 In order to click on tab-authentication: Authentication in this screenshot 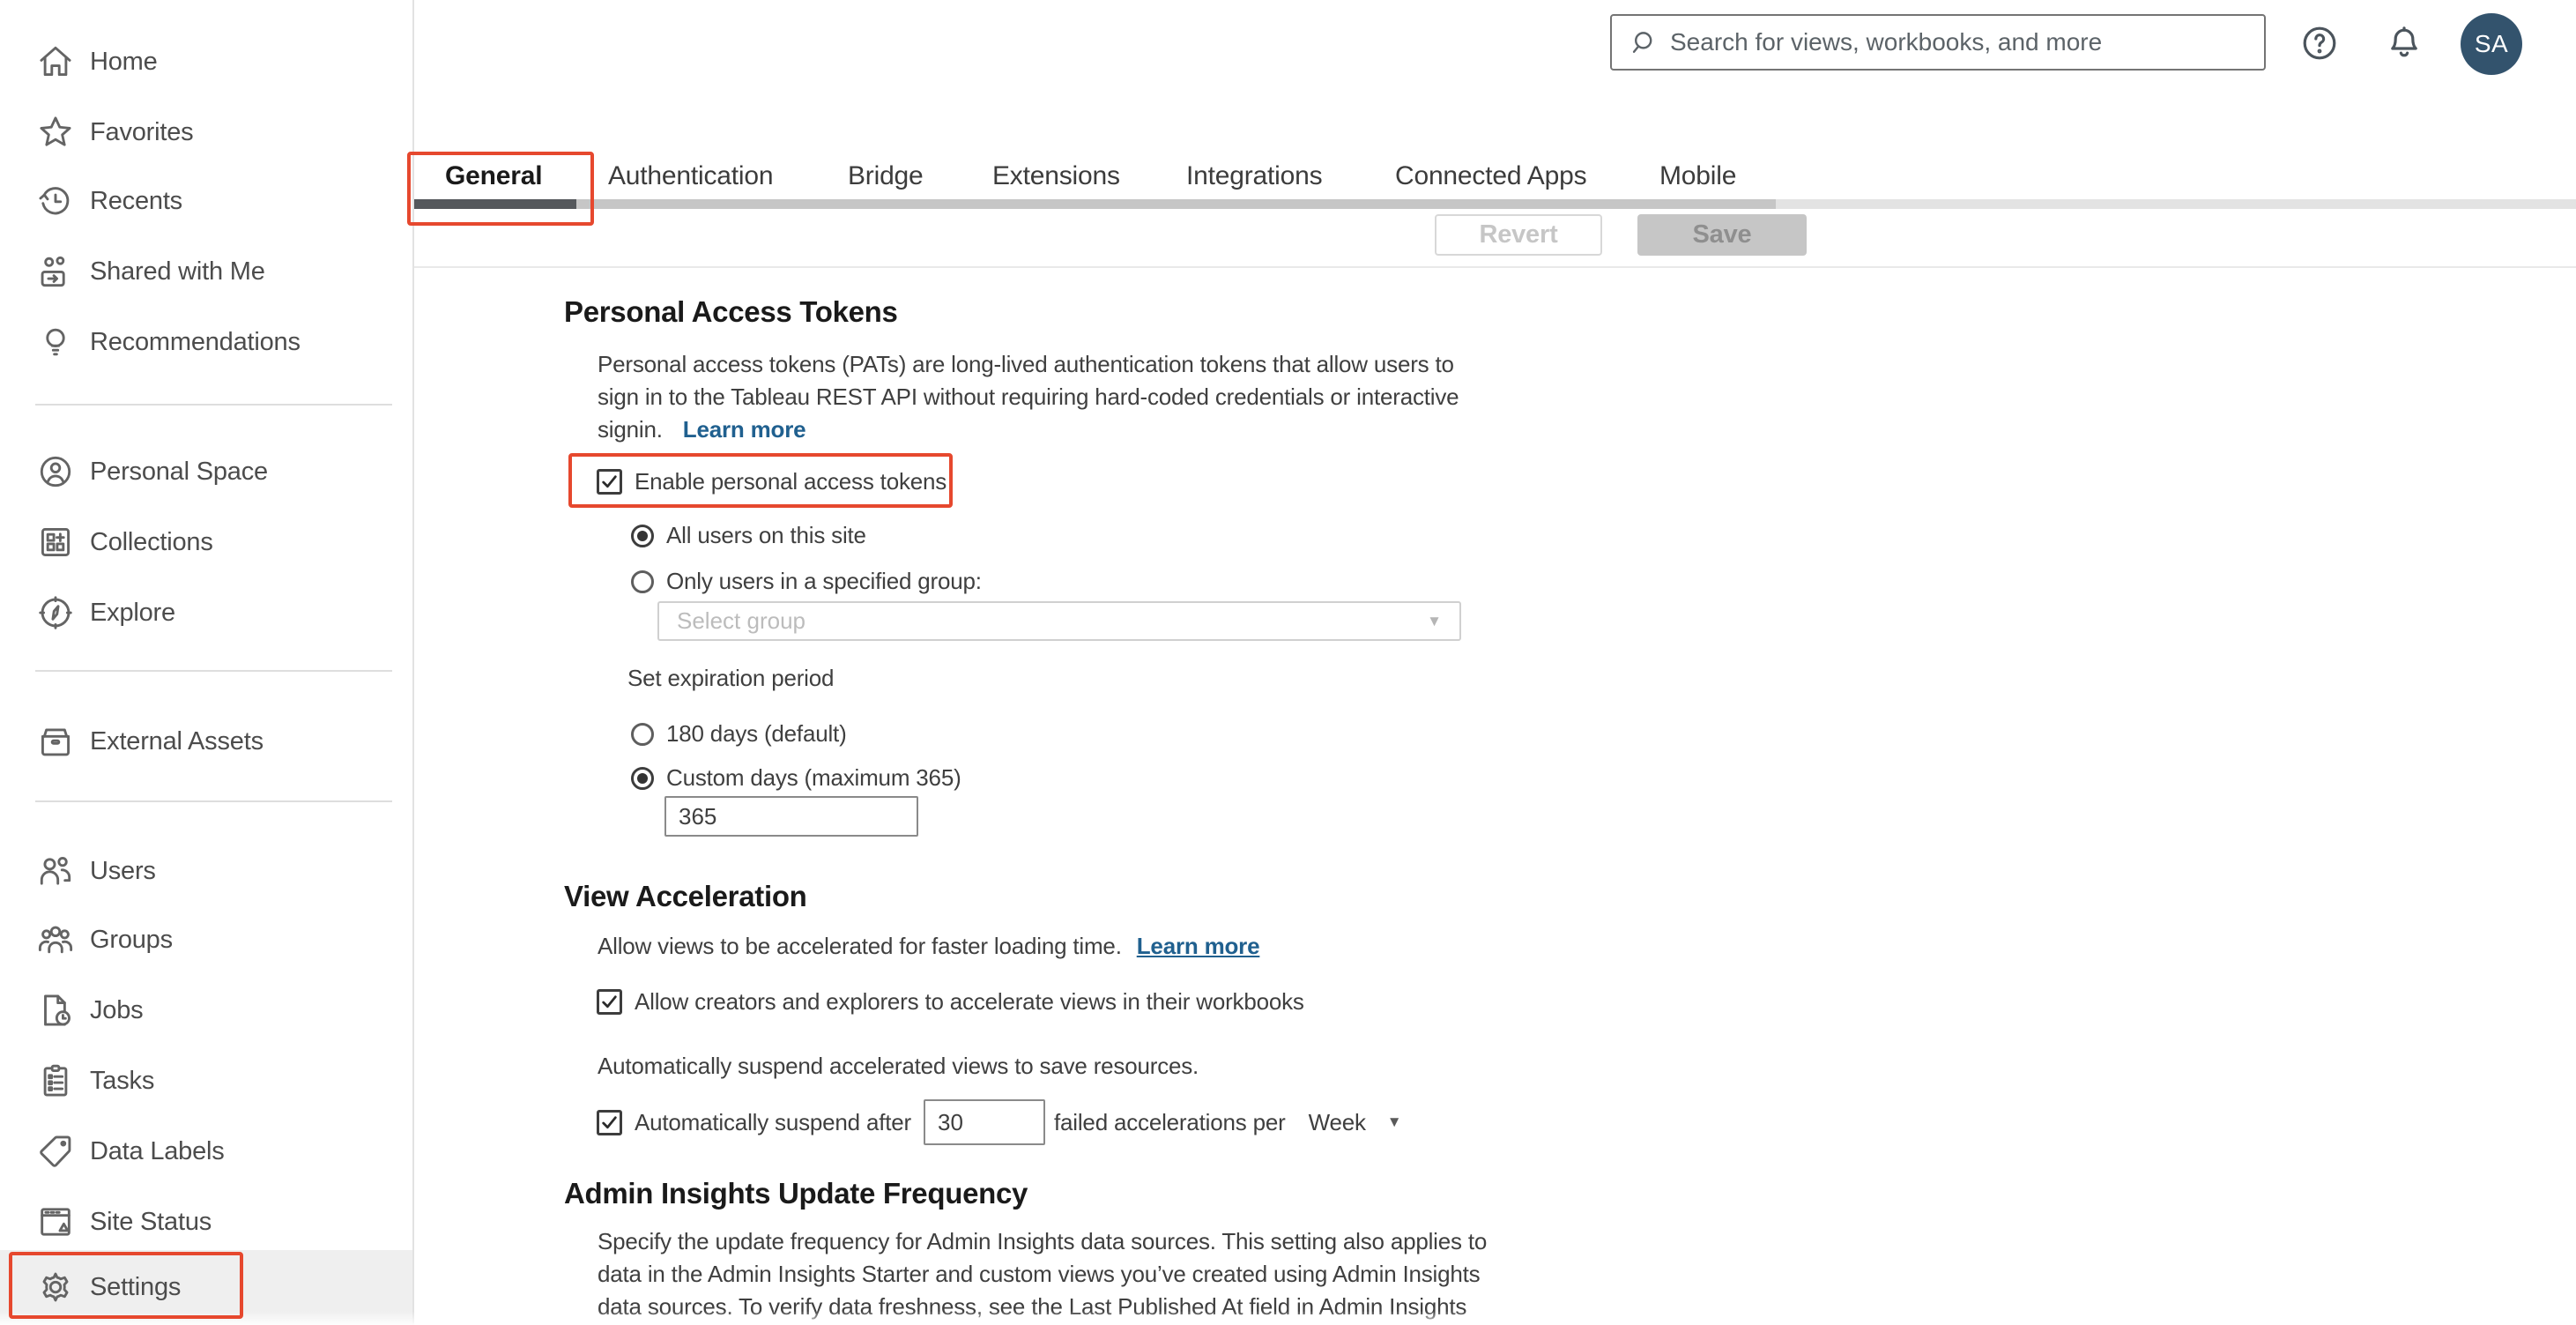, I will do `click(691, 176)`.